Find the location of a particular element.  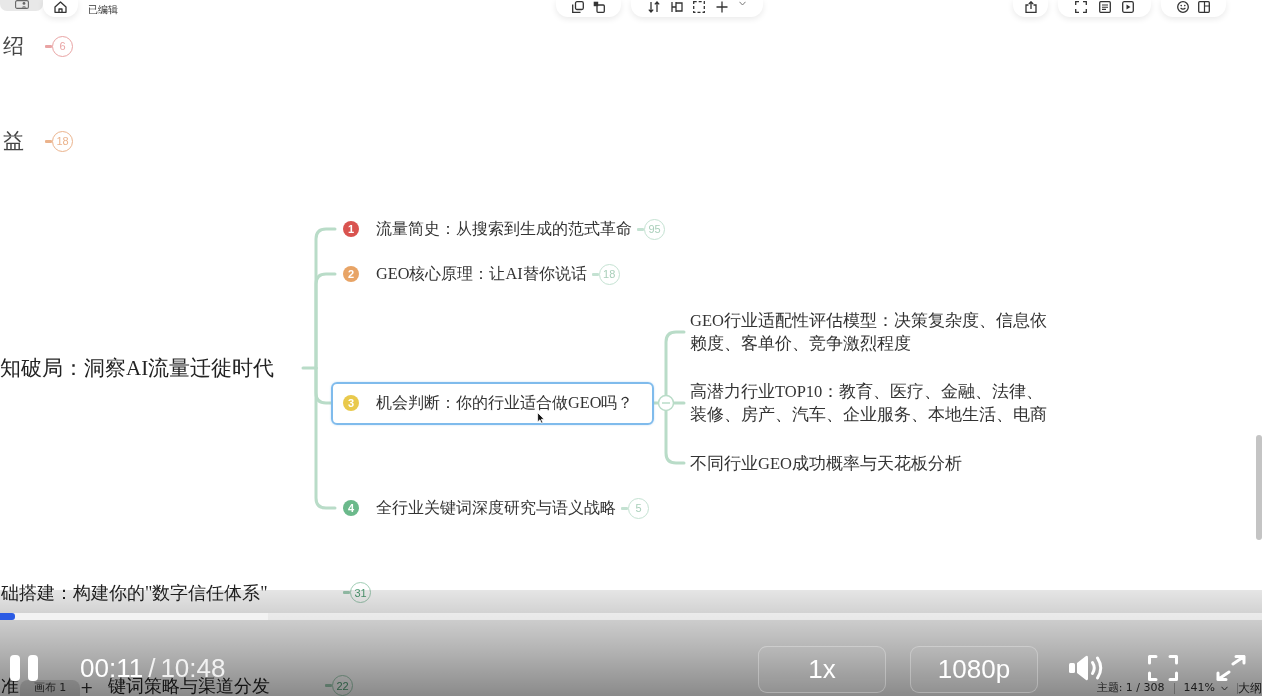

plus-icon is located at coordinates (722, 7).